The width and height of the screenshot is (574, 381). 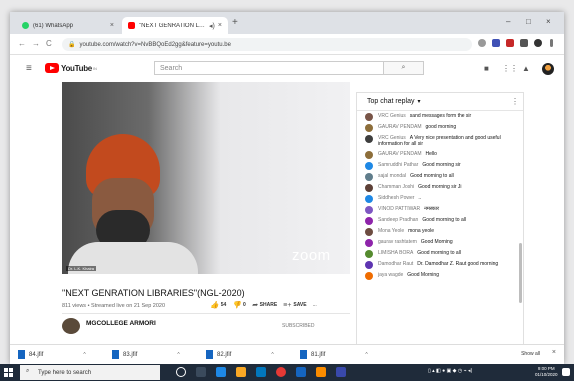 I want to click on app-icon, so click(x=341, y=372).